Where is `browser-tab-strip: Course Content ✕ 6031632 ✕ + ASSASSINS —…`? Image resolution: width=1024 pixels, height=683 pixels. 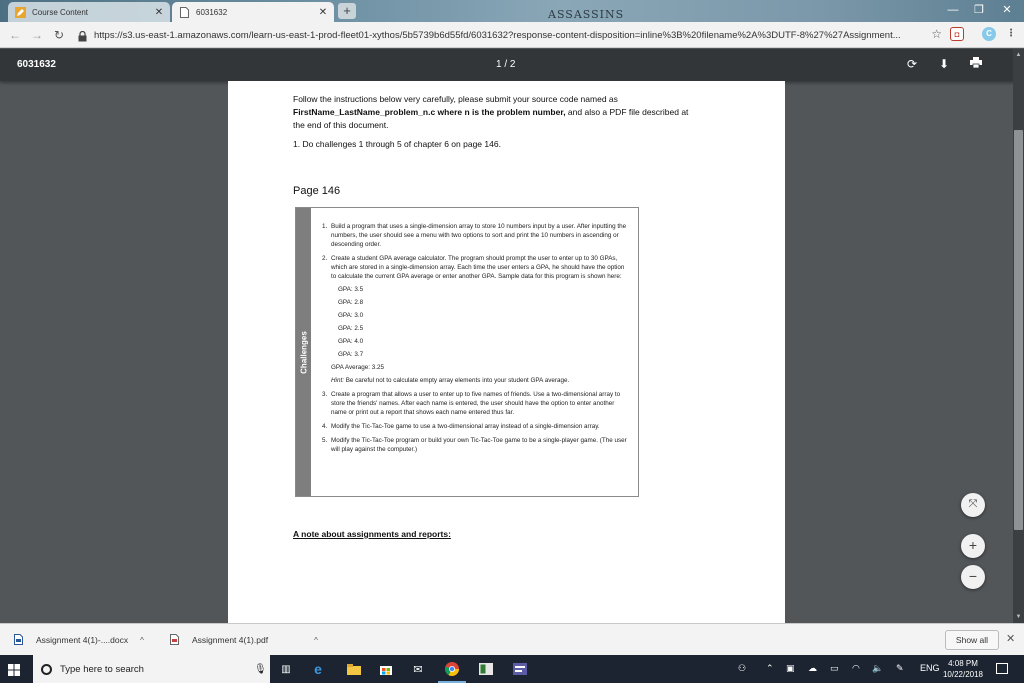 browser-tab-strip: Course Content ✕ 6031632 ✕ + ASSASSINS —… is located at coordinates (512, 11).